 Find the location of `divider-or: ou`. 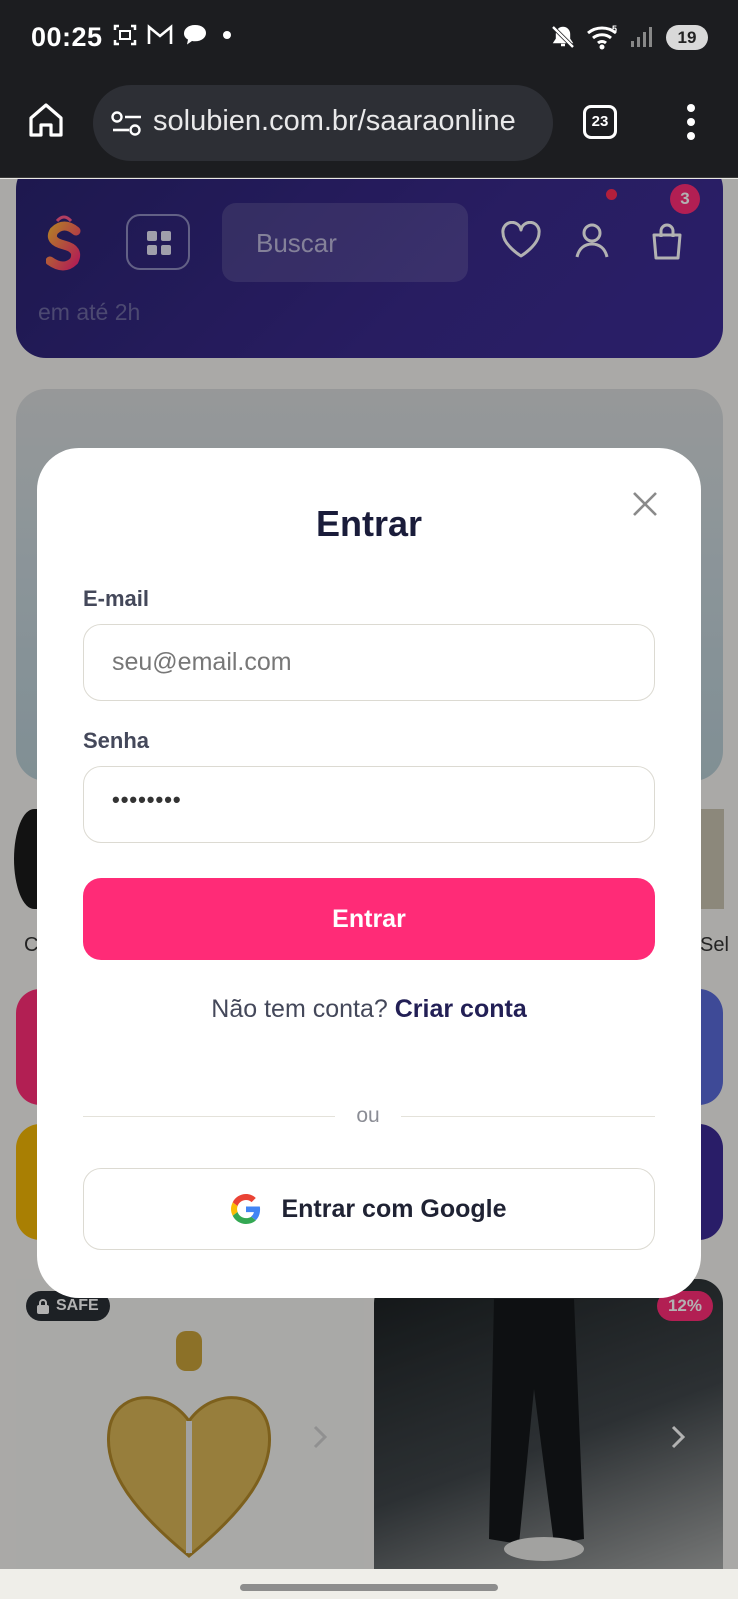

divider-or: ou is located at coordinates (368, 1115).